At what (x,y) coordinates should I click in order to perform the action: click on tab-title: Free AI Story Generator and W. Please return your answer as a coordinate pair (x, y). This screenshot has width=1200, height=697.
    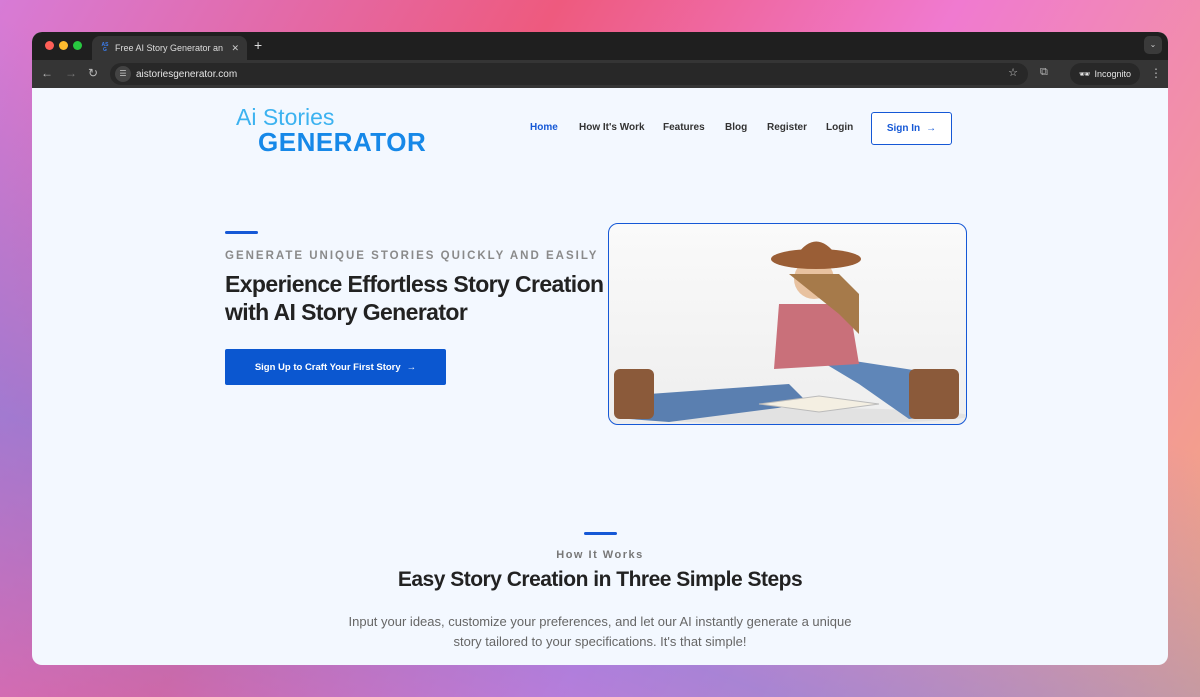
    Looking at the image, I should click on (169, 48).